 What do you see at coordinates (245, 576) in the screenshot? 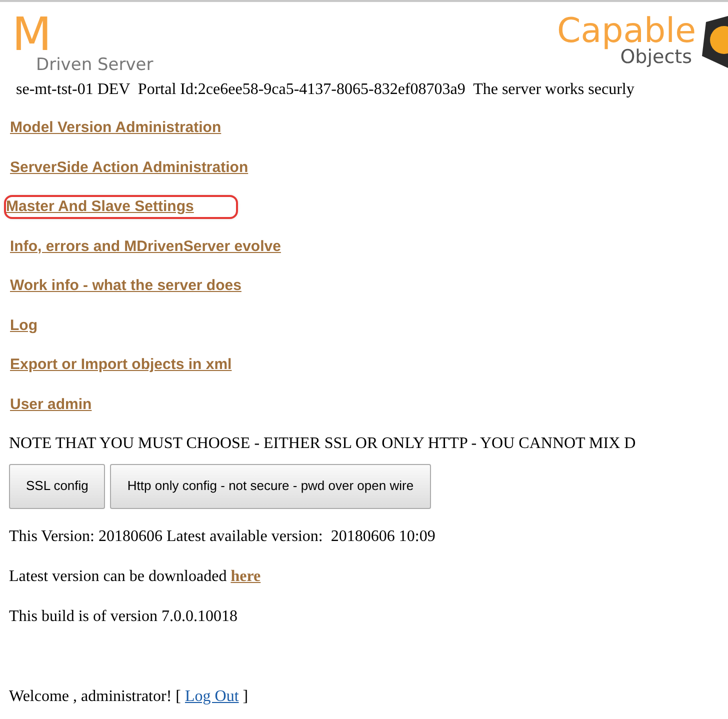
I see `download-link: here` at bounding box center [245, 576].